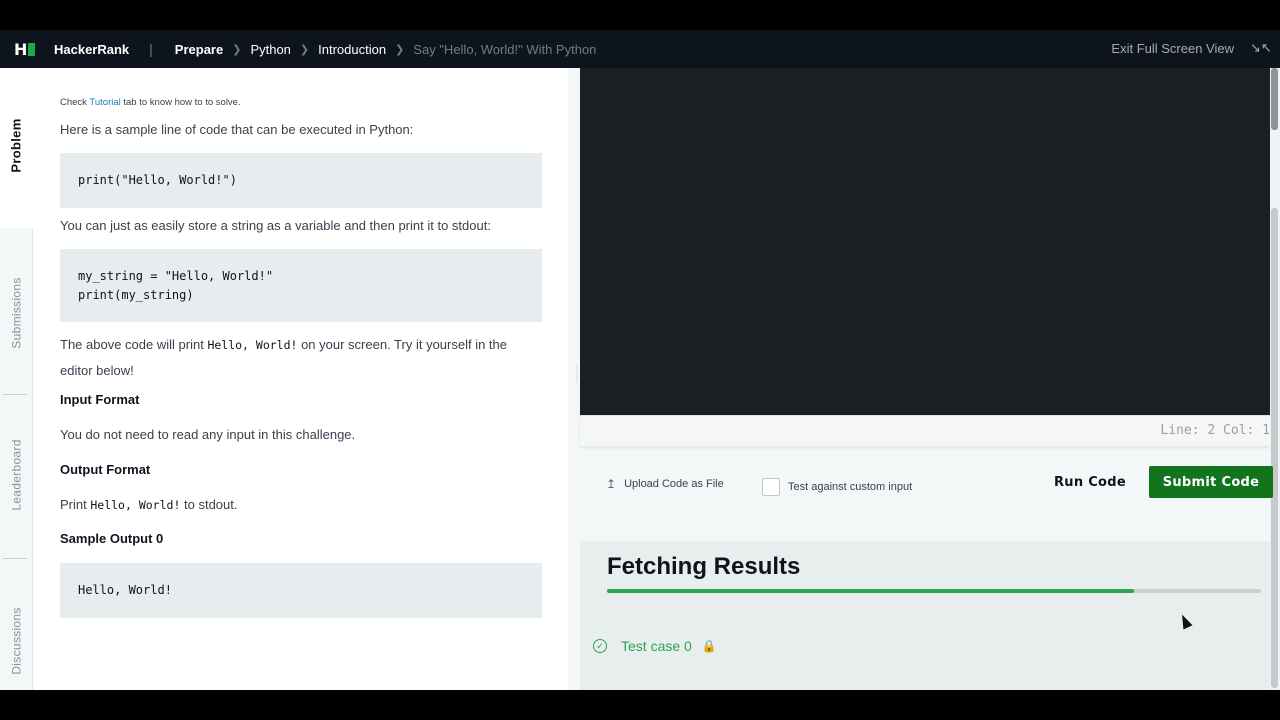 Image resolution: width=1280 pixels, height=720 pixels. What do you see at coordinates (301, 590) in the screenshot?
I see `code-block-sample-output: Hello, World!` at bounding box center [301, 590].